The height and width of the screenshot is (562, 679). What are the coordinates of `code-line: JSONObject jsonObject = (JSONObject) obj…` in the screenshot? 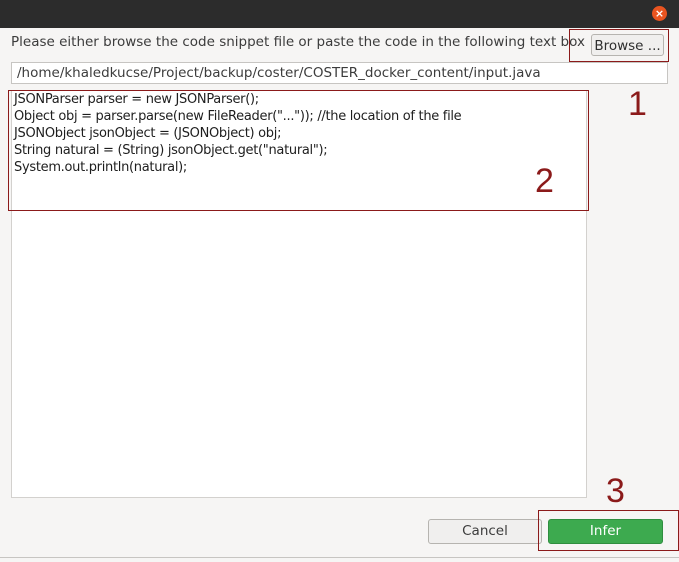 It's located at (148, 133).